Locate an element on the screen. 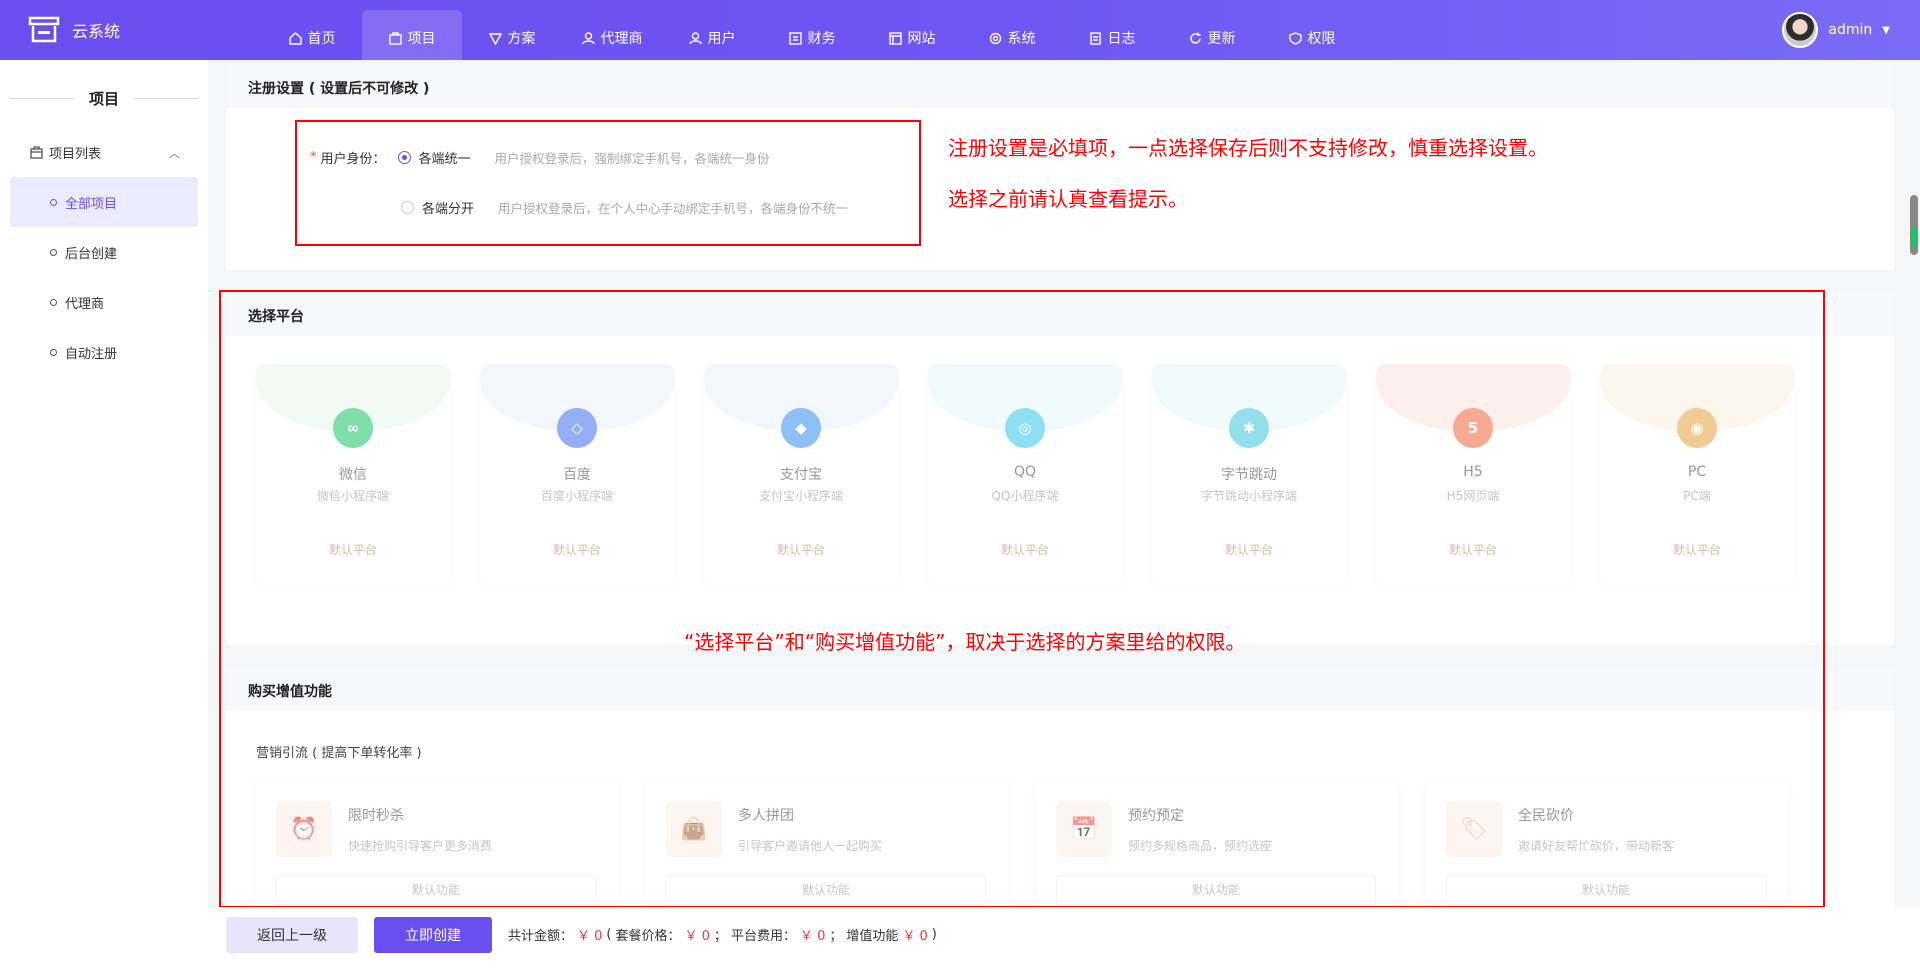 The width and height of the screenshot is (1920, 969). user-icon is located at coordinates (695, 37).